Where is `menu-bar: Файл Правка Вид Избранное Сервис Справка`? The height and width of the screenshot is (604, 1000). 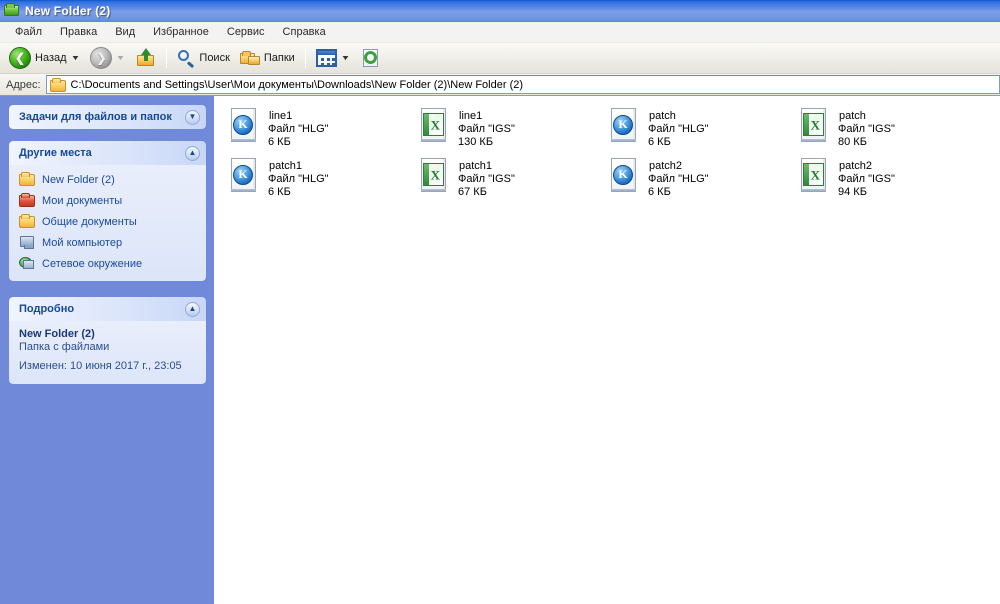 menu-bar: Файл Правка Вид Избранное Сервис Справка is located at coordinates (500, 32).